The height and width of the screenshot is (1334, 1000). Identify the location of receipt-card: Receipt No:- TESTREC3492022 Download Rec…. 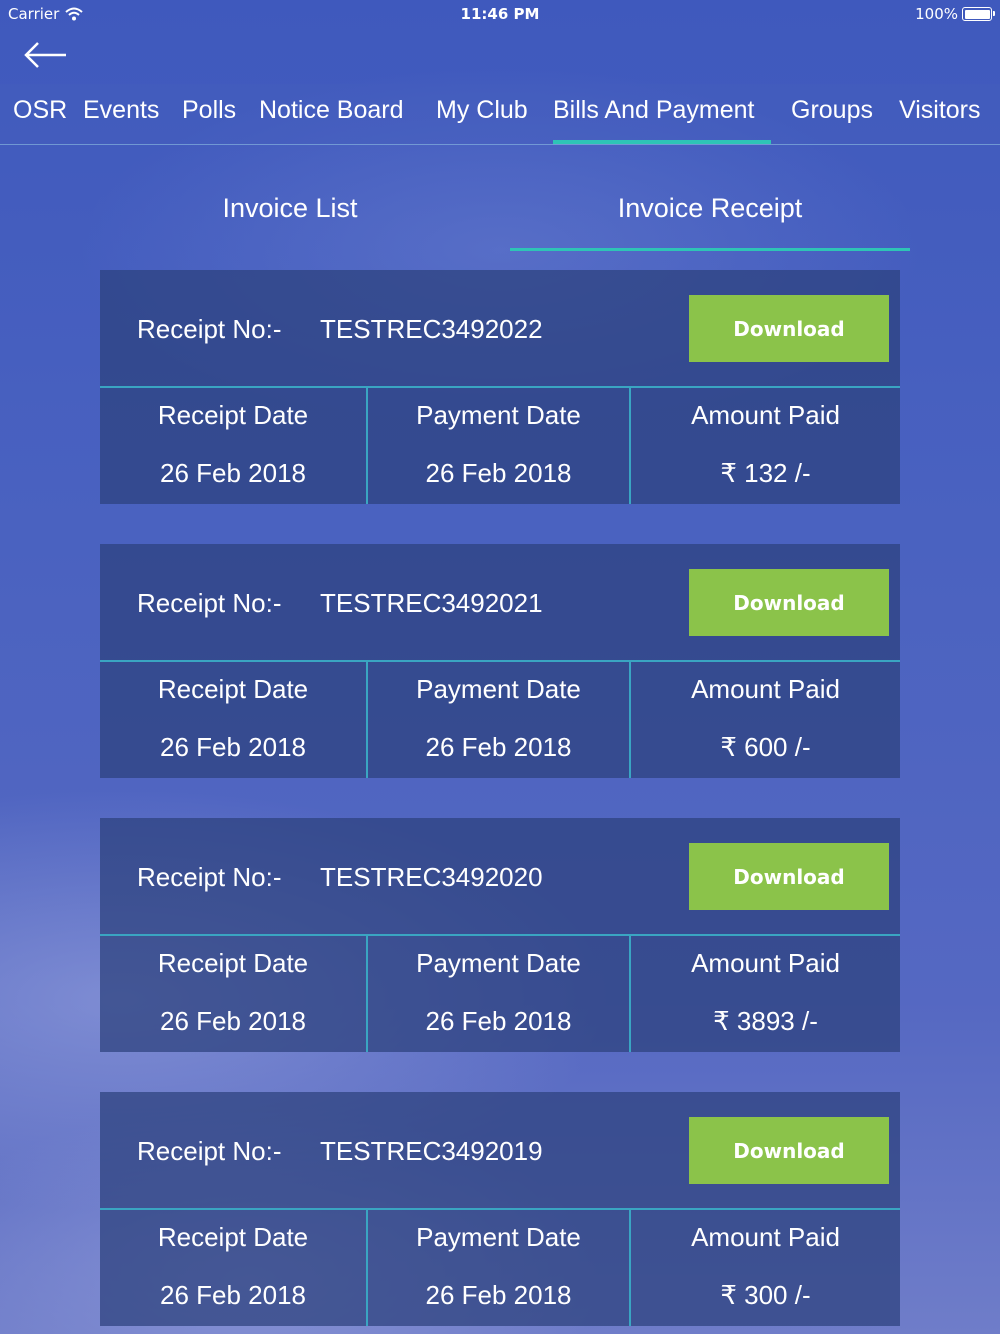
(500, 387).